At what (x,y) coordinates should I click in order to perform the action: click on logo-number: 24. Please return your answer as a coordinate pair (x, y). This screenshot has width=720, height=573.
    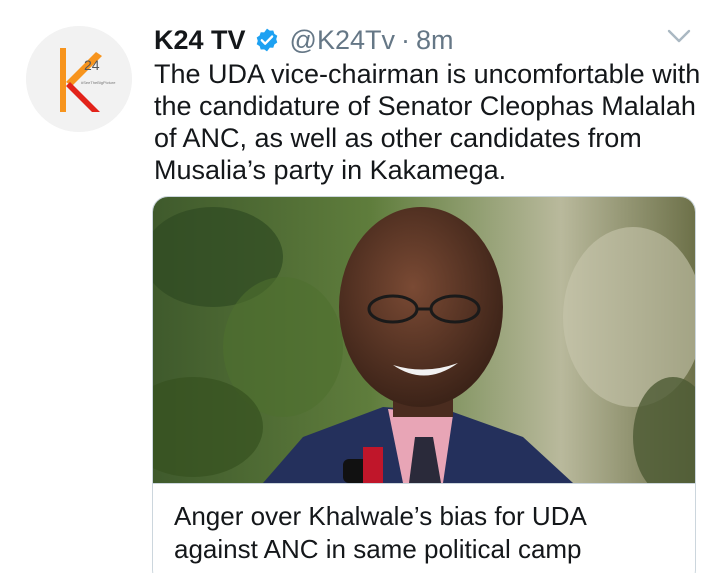
    Looking at the image, I should click on (92, 65).